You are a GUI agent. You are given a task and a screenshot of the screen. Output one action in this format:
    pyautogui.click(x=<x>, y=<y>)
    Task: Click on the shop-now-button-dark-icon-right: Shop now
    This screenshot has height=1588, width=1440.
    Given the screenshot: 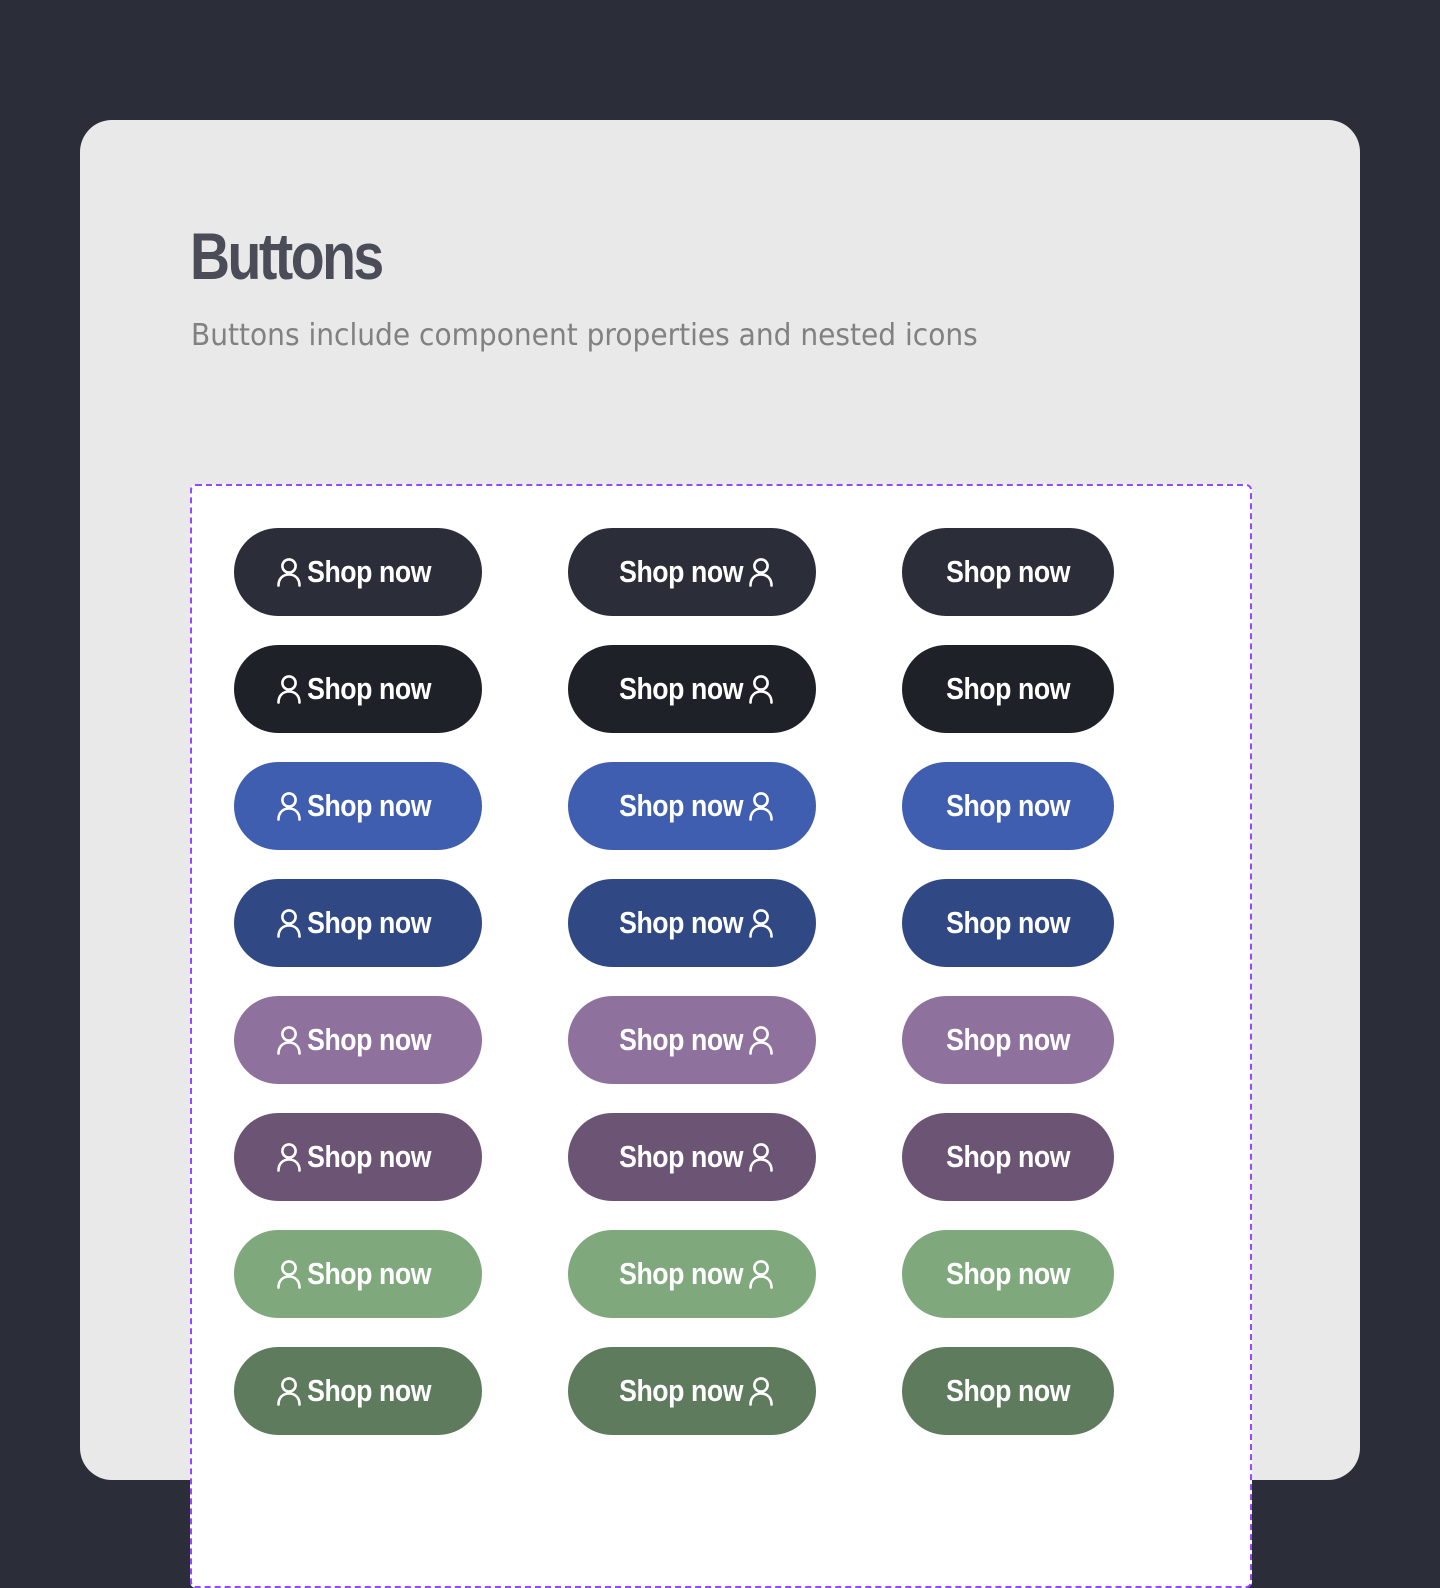 What is the action you would take?
    pyautogui.click(x=692, y=572)
    